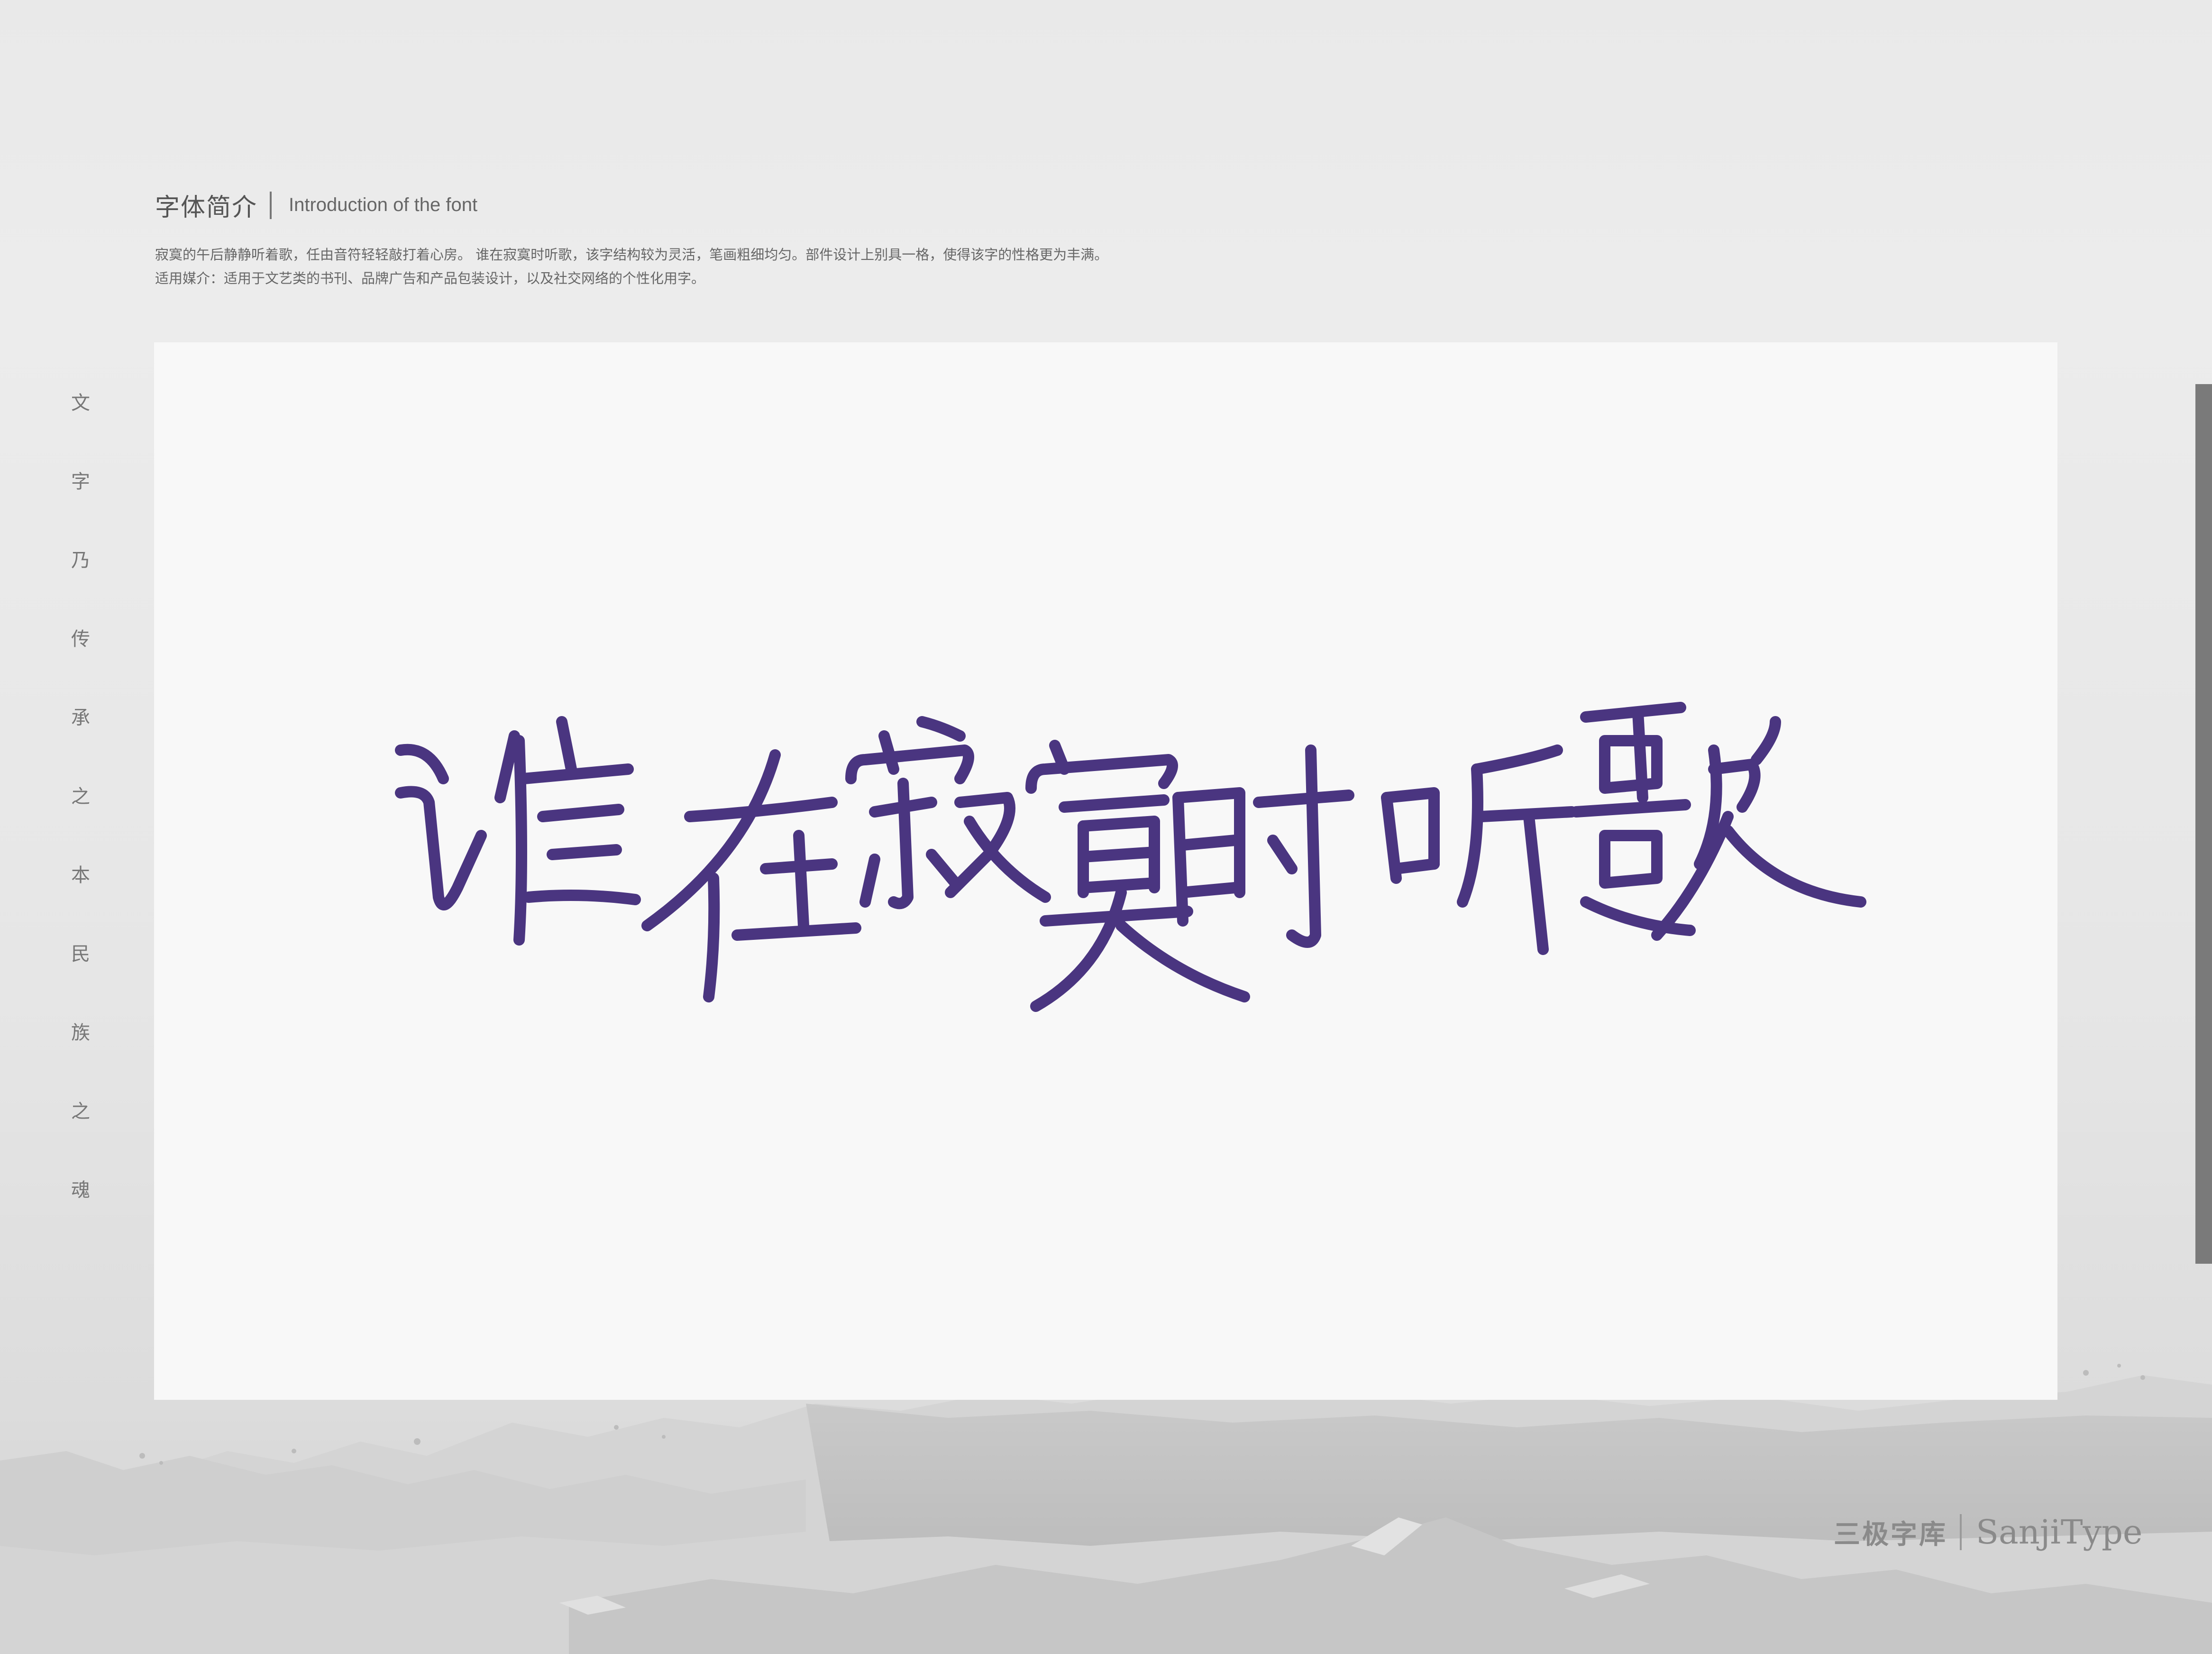 The image size is (2212, 1654). What do you see at coordinates (1130, 857) in the screenshot?
I see `calligraphy-artwork` at bounding box center [1130, 857].